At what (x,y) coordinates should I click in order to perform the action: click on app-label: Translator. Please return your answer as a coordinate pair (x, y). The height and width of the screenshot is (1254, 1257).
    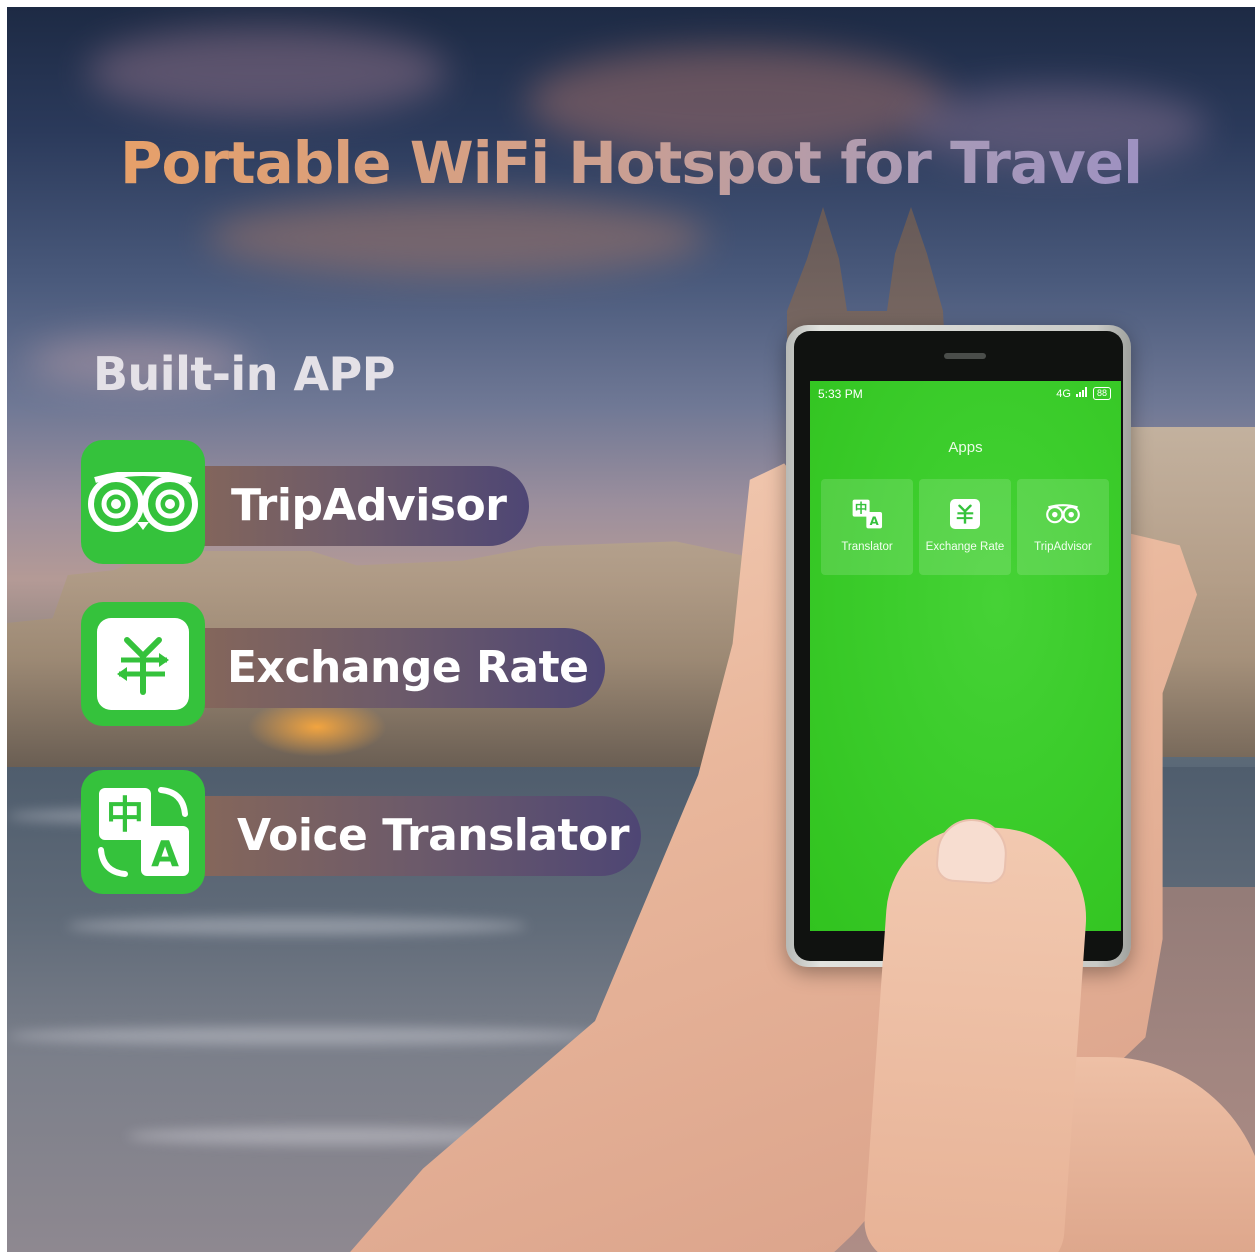
    Looking at the image, I should click on (867, 547).